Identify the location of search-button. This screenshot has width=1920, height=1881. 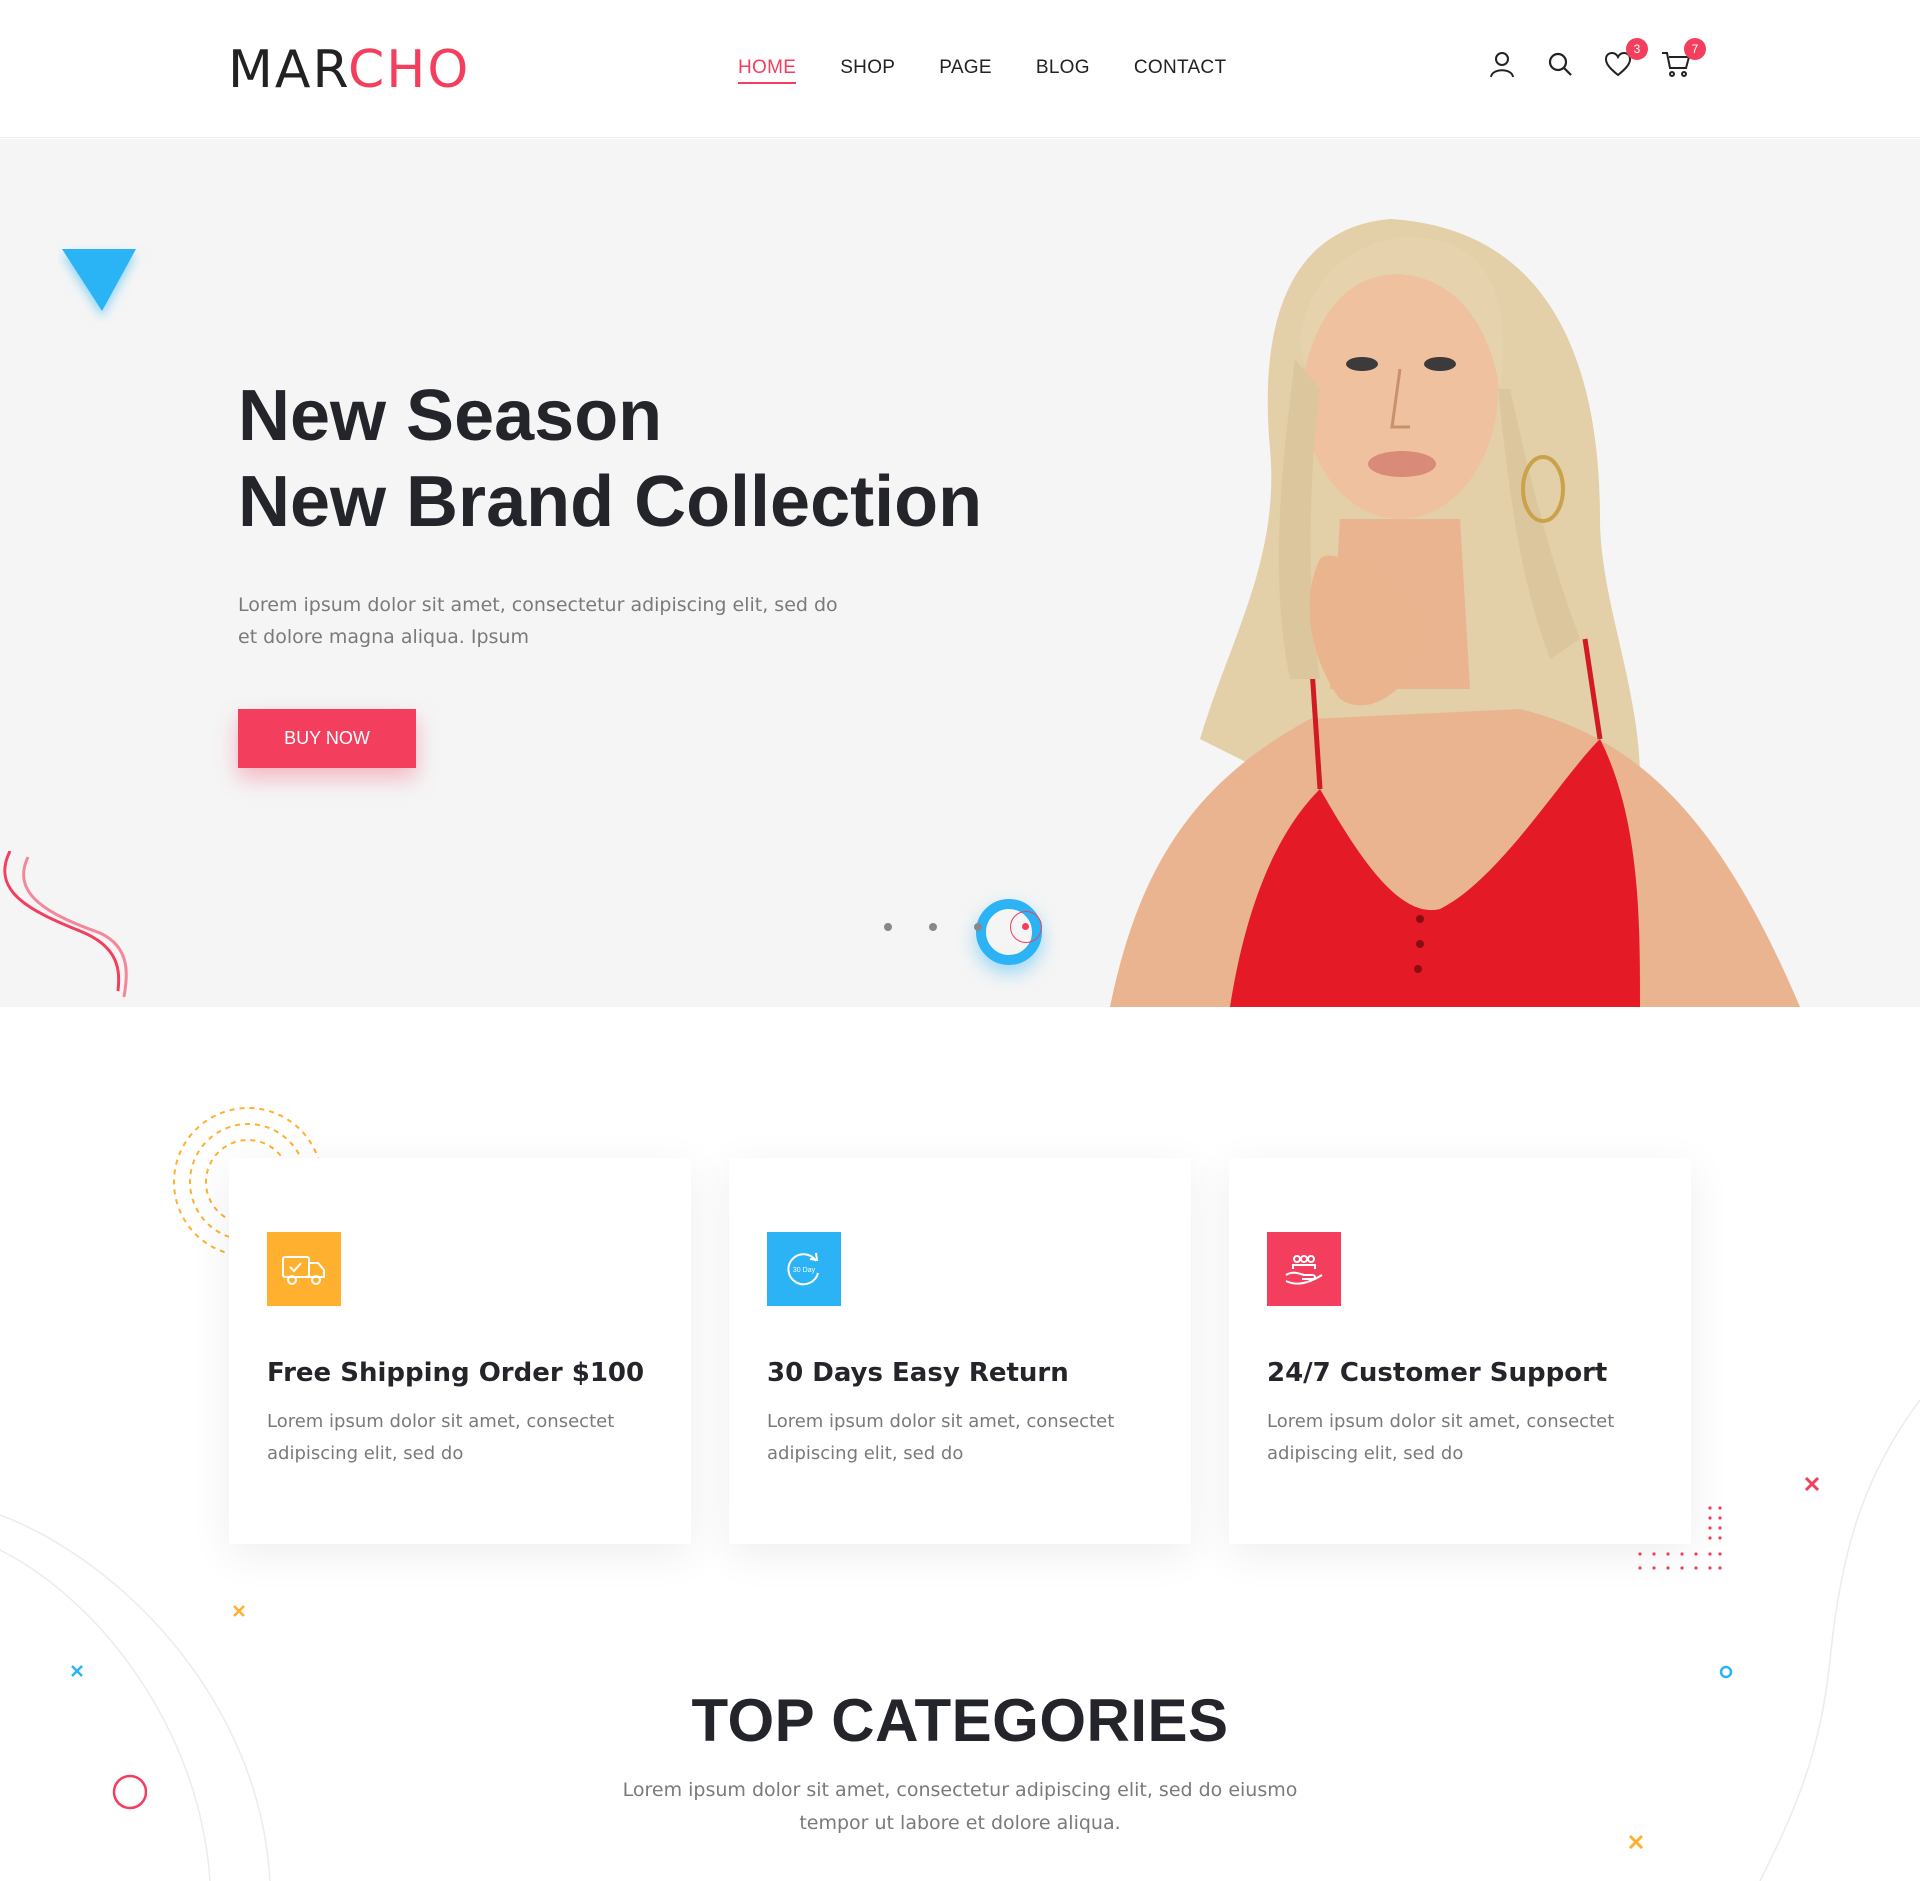
(1560, 64).